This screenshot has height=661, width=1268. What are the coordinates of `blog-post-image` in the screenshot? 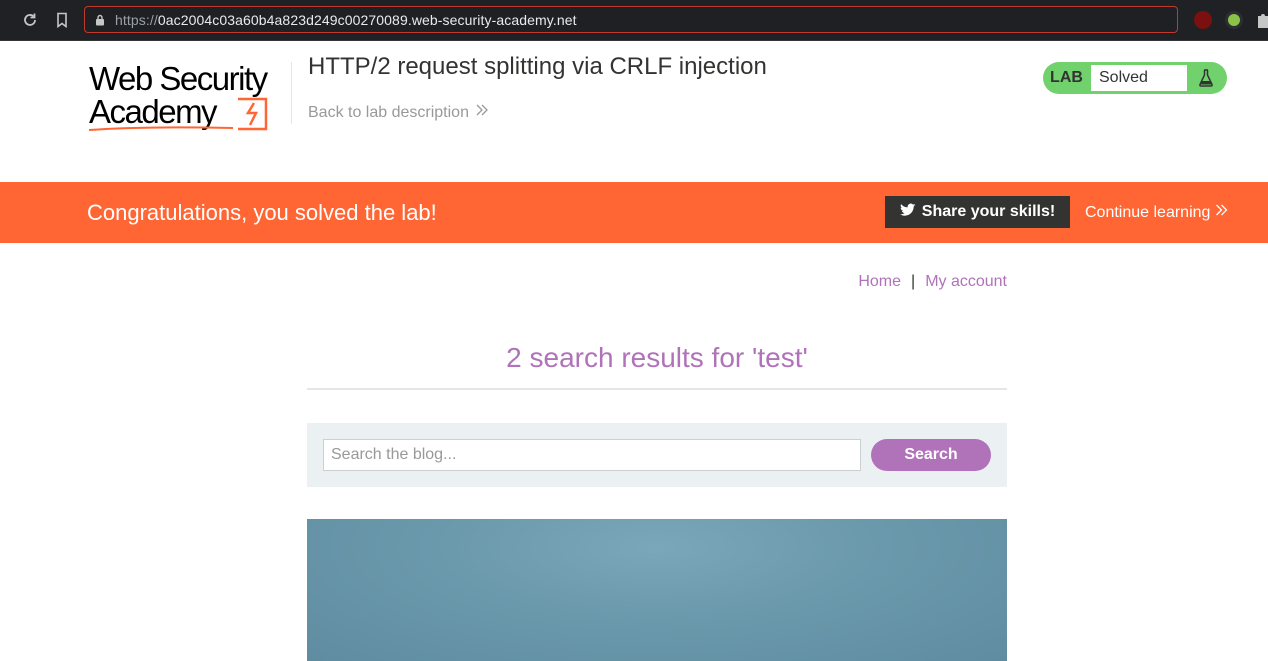 It's located at (657, 590).